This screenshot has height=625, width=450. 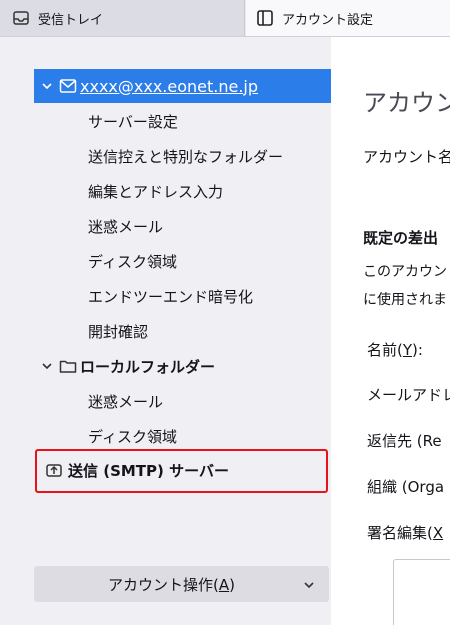 What do you see at coordinates (406, 103) in the screenshot?
I see `page-title: アカウント` at bounding box center [406, 103].